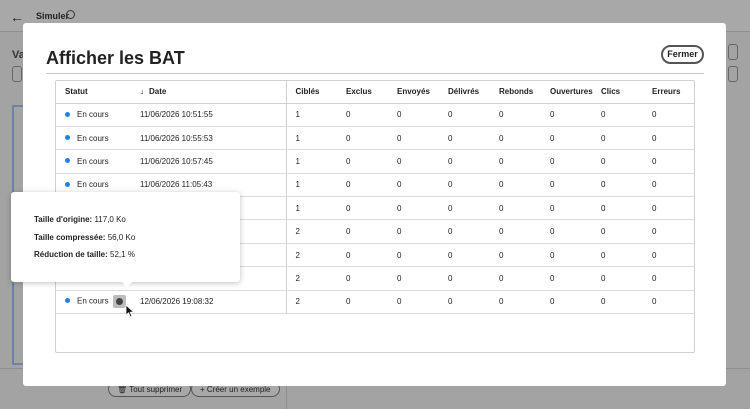  Describe the element at coordinates (123, 389) in the screenshot. I see `trash-icon: 🗑` at that location.